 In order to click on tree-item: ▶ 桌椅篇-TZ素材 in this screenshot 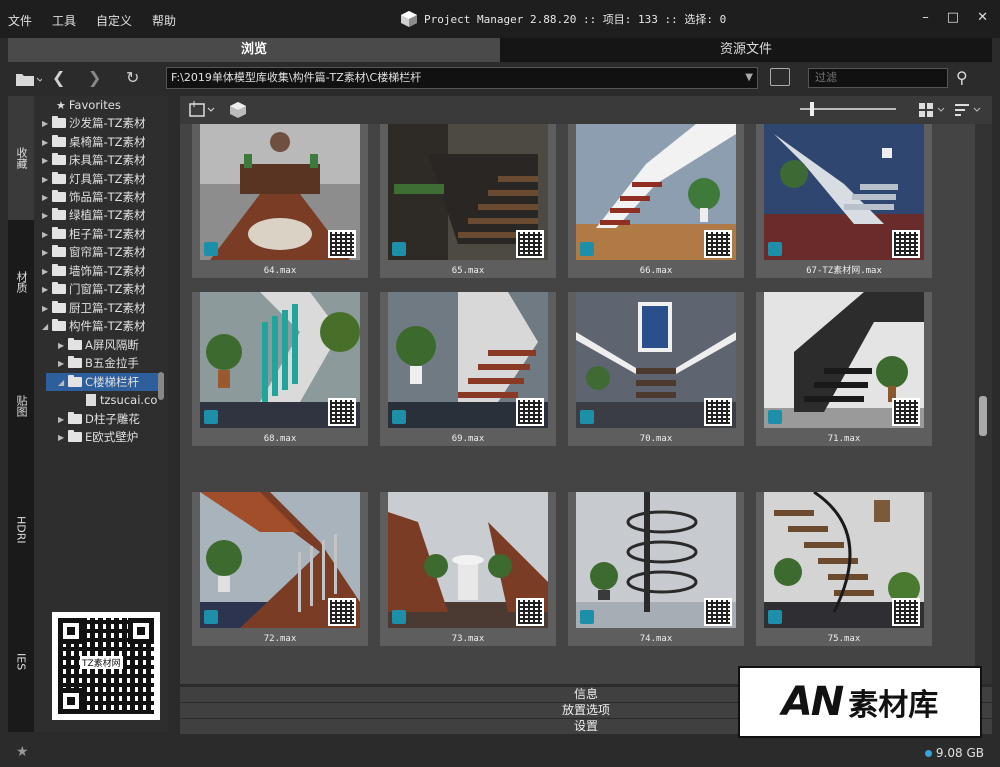, I will do `click(94, 142)`.